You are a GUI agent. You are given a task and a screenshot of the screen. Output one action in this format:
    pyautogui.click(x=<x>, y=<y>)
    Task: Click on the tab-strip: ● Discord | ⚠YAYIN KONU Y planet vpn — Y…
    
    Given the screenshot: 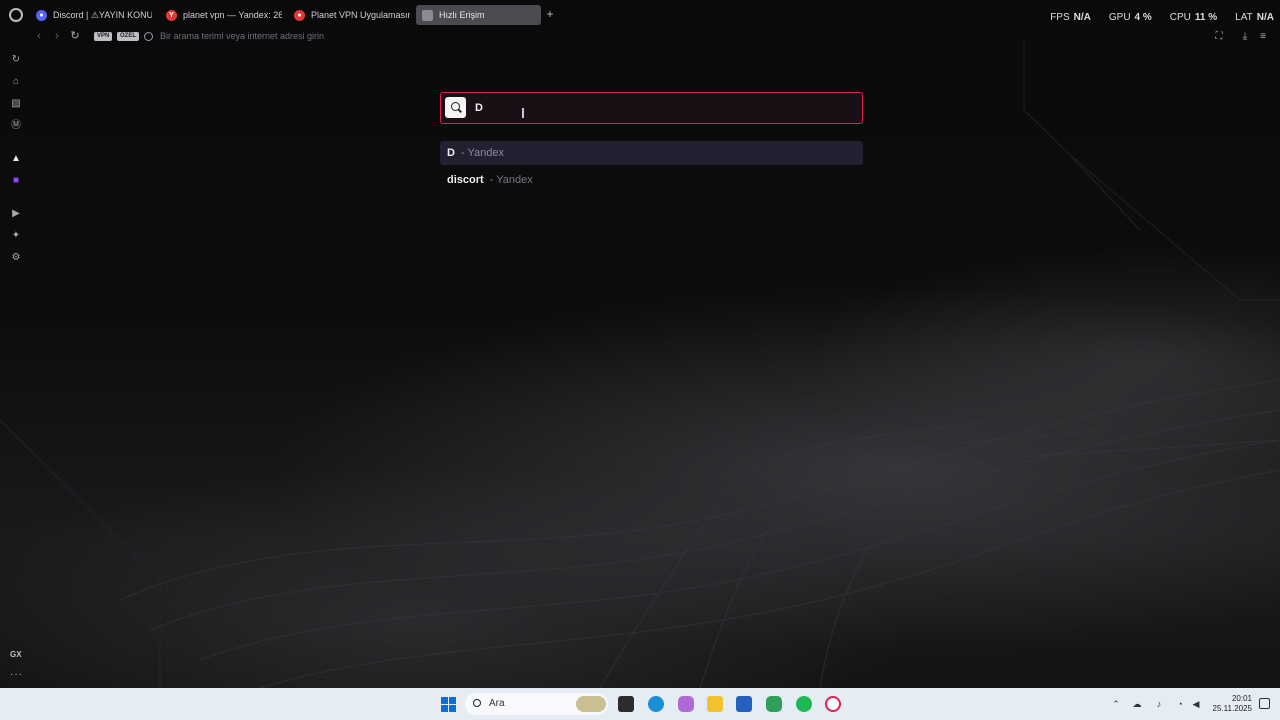 What is the action you would take?
    pyautogui.click(x=640, y=15)
    